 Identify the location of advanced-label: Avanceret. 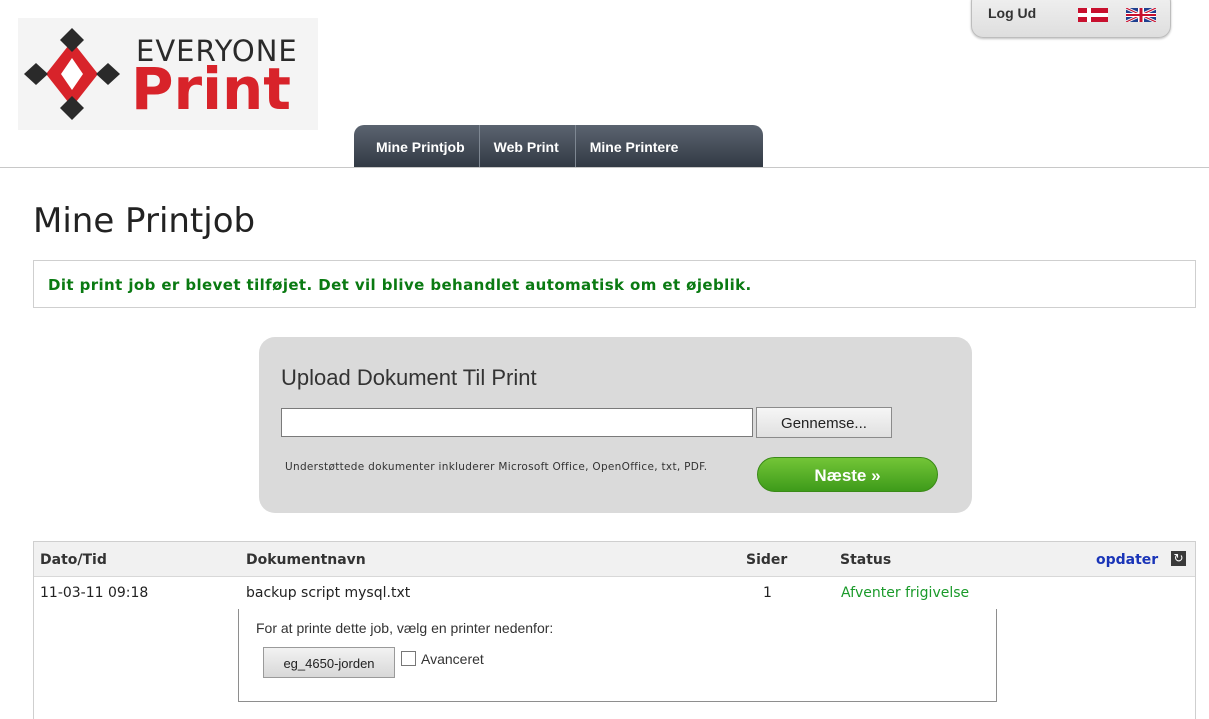
(452, 659).